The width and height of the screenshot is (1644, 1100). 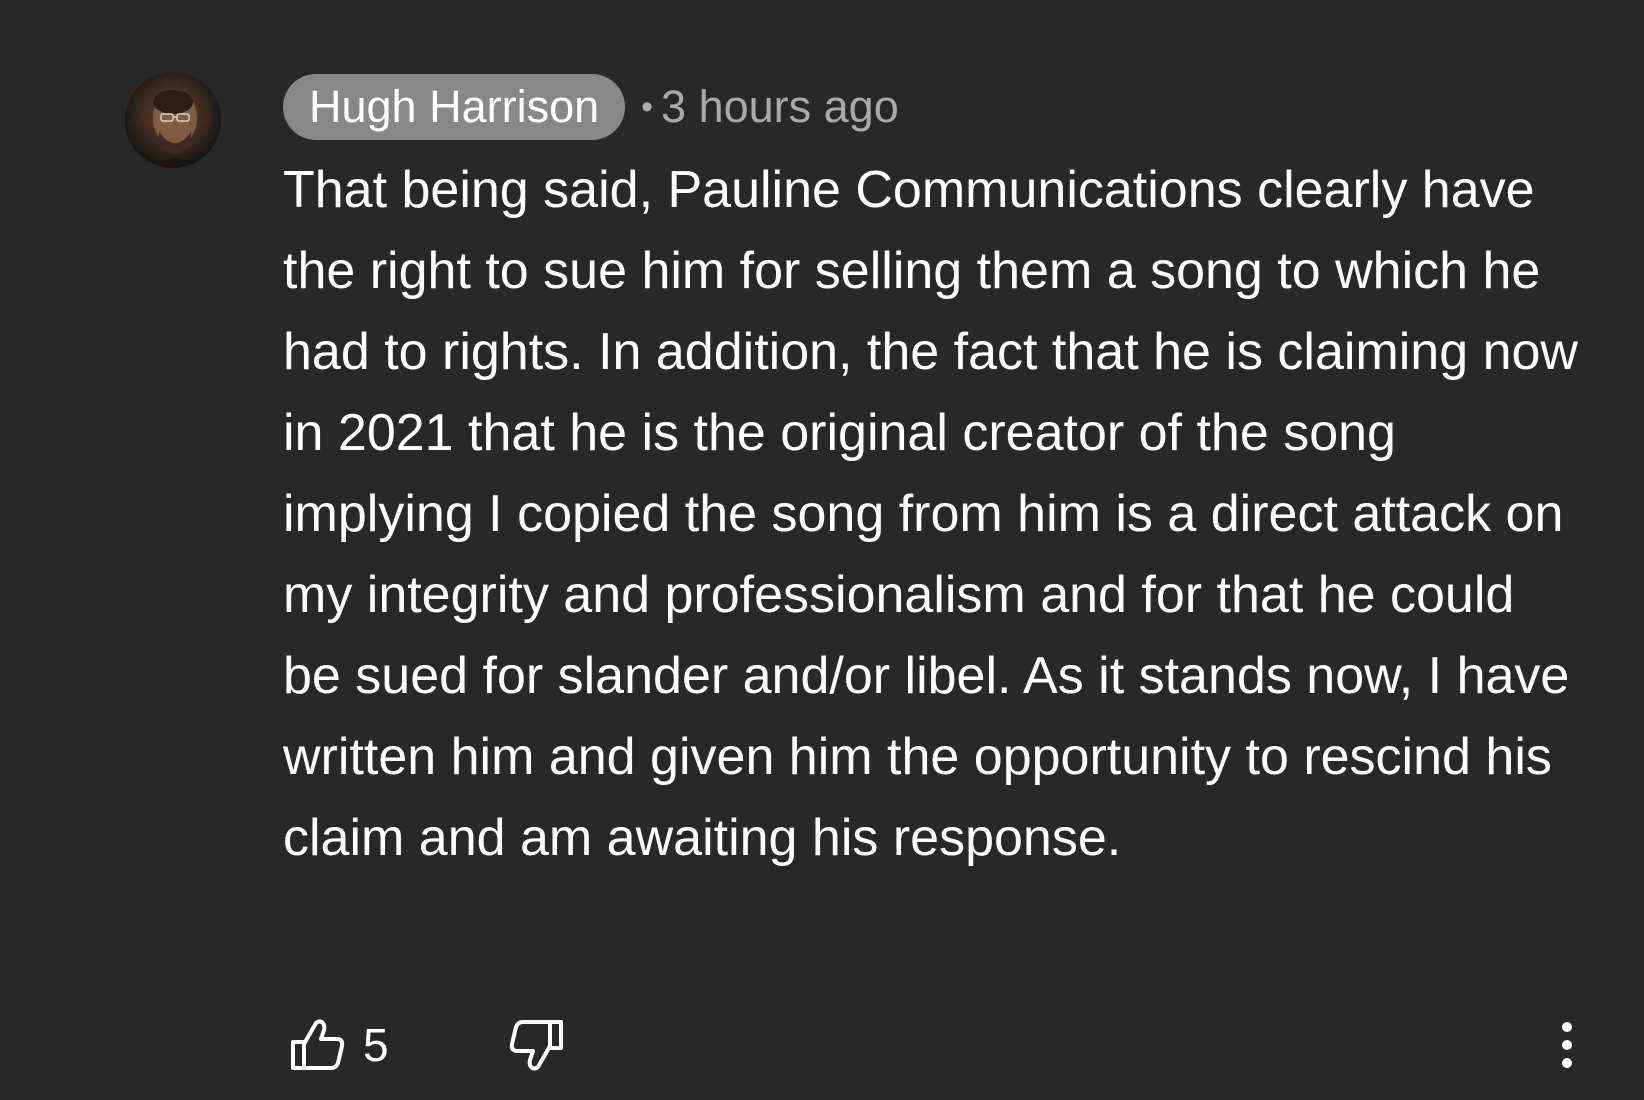 I want to click on comment-actions: 5, so click(x=933, y=1045).